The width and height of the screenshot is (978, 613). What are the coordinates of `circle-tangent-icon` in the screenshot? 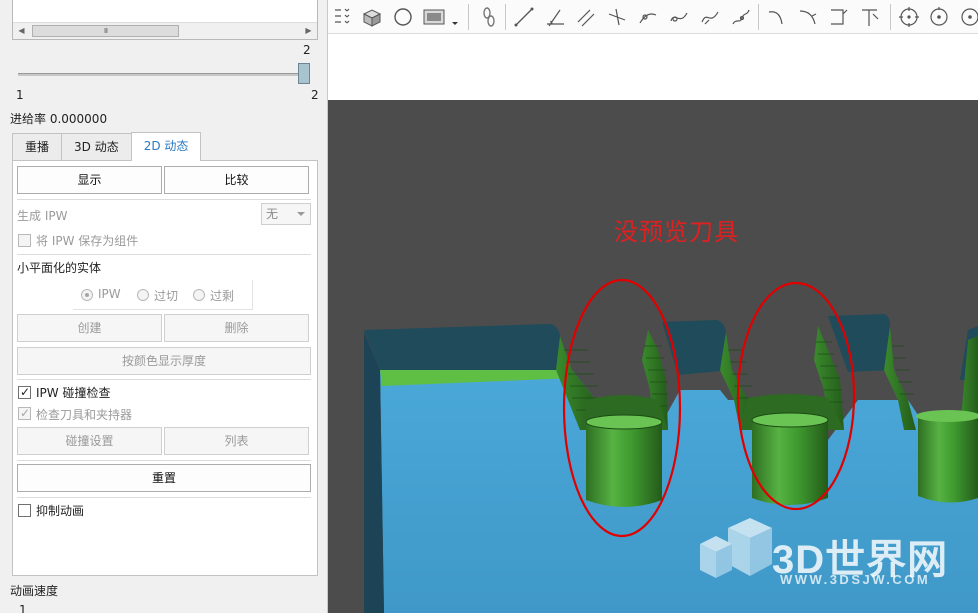 It's located at (968, 17).